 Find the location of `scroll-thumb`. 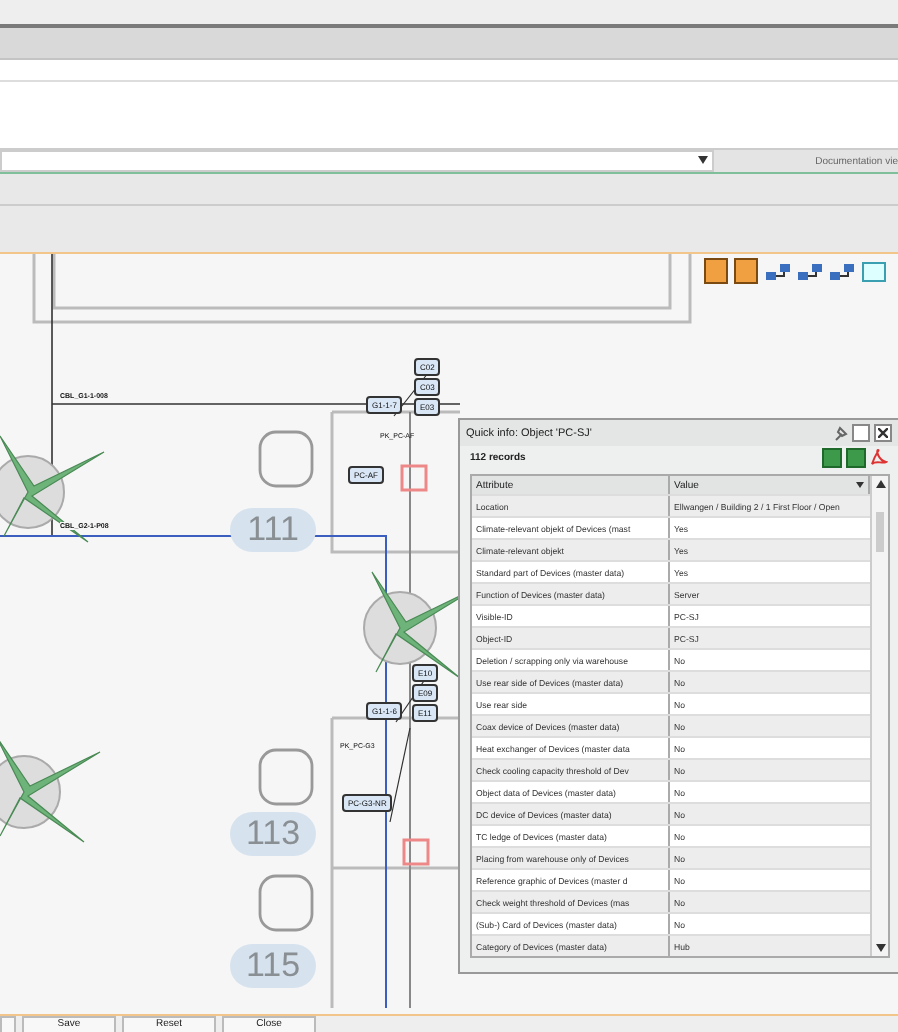

scroll-thumb is located at coordinates (880, 532).